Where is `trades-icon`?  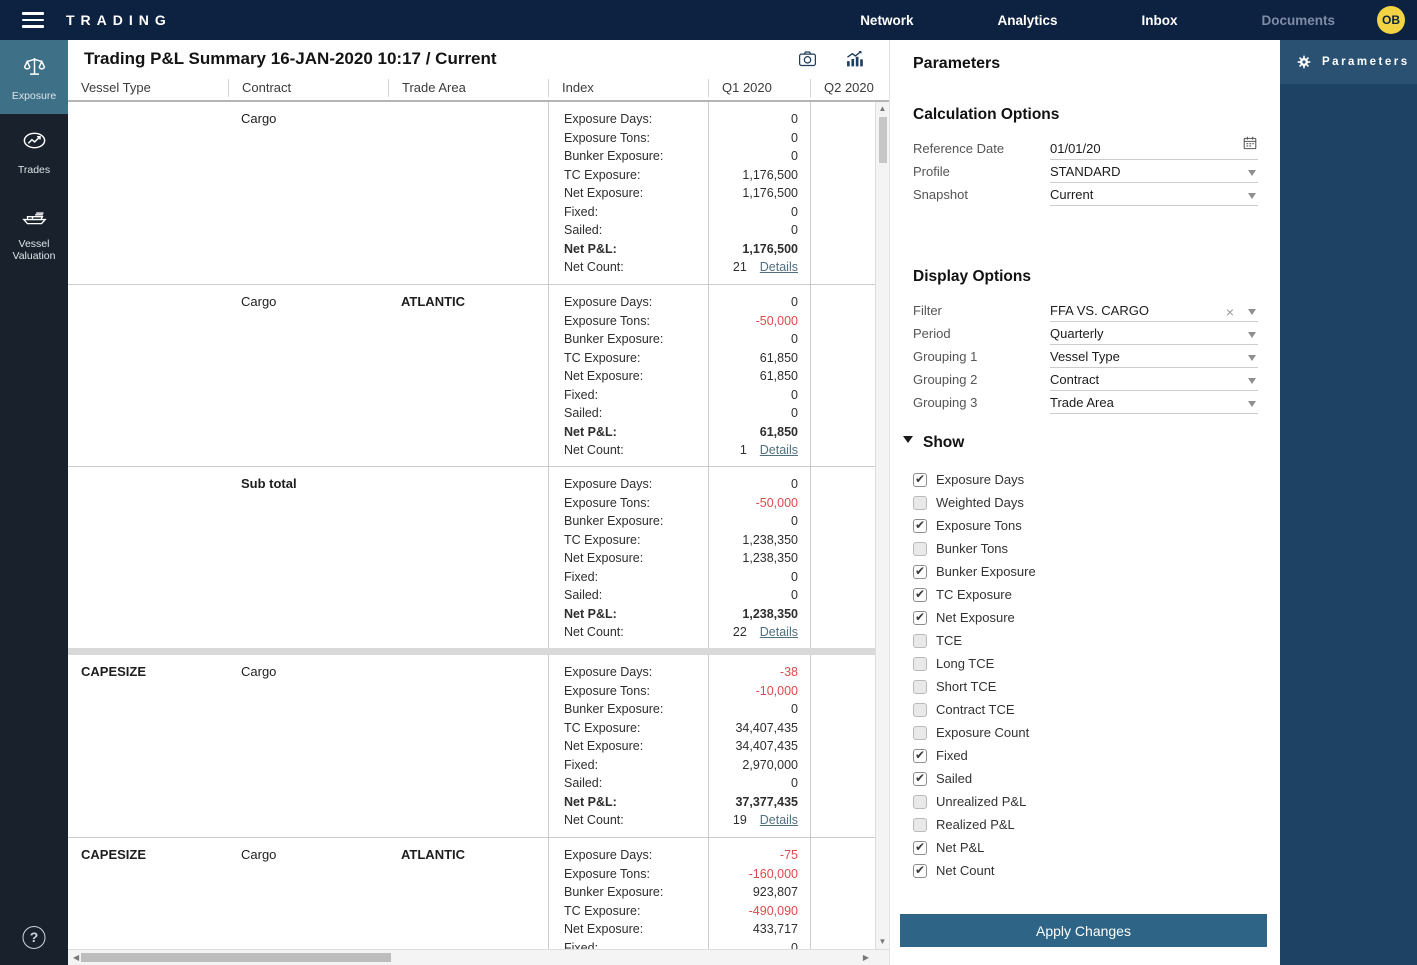 trades-icon is located at coordinates (34, 145).